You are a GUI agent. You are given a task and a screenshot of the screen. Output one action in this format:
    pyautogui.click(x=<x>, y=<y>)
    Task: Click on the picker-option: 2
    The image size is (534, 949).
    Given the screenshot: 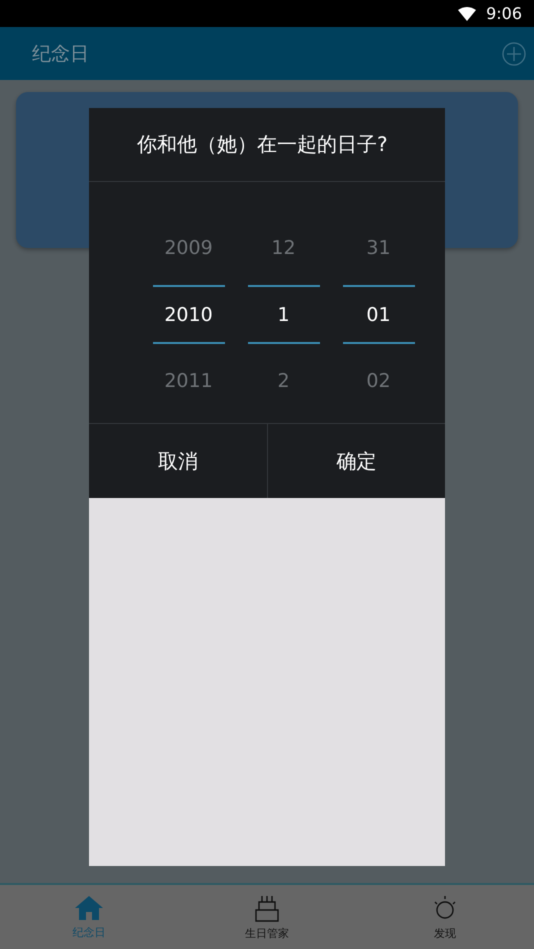 What is the action you would take?
    pyautogui.click(x=283, y=381)
    